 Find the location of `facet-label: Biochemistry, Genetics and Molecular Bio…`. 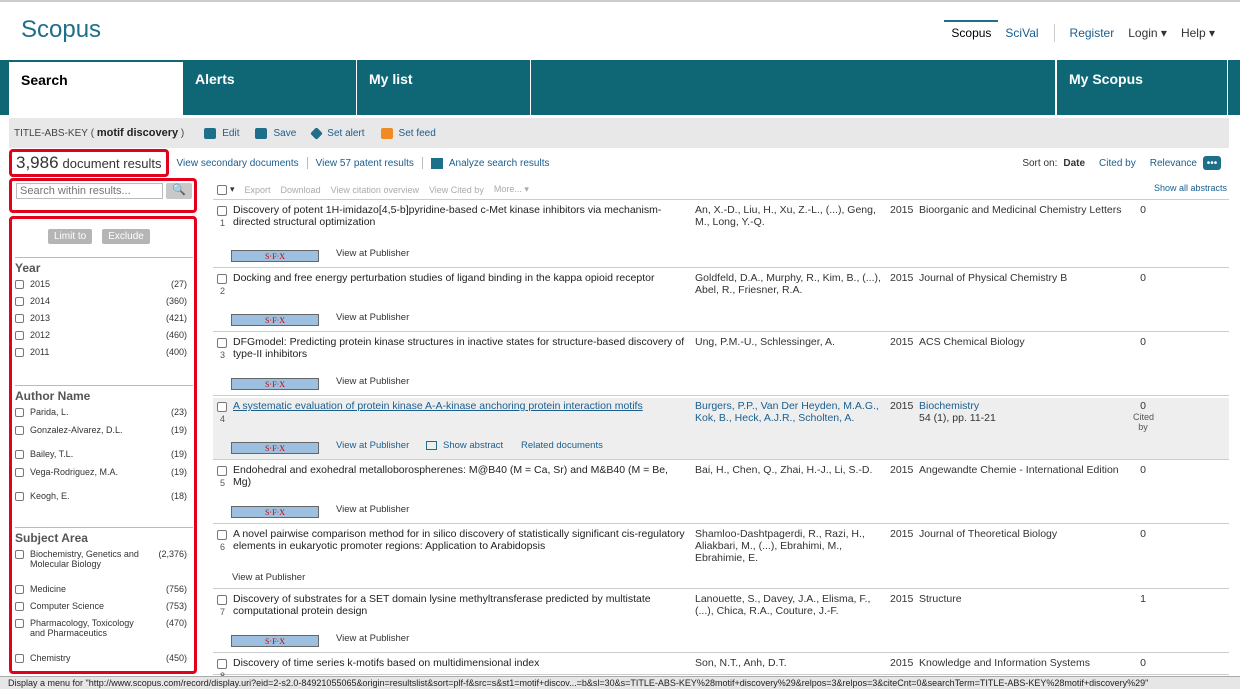

facet-label: Biochemistry, Genetics and Molecular Bio… is located at coordinates (84, 559).